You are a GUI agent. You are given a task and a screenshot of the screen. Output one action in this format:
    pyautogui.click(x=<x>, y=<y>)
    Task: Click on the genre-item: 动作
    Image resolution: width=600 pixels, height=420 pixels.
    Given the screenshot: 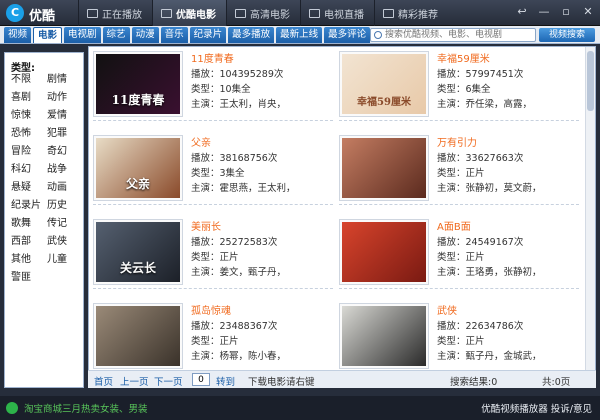 What is the action you would take?
    pyautogui.click(x=63, y=97)
    